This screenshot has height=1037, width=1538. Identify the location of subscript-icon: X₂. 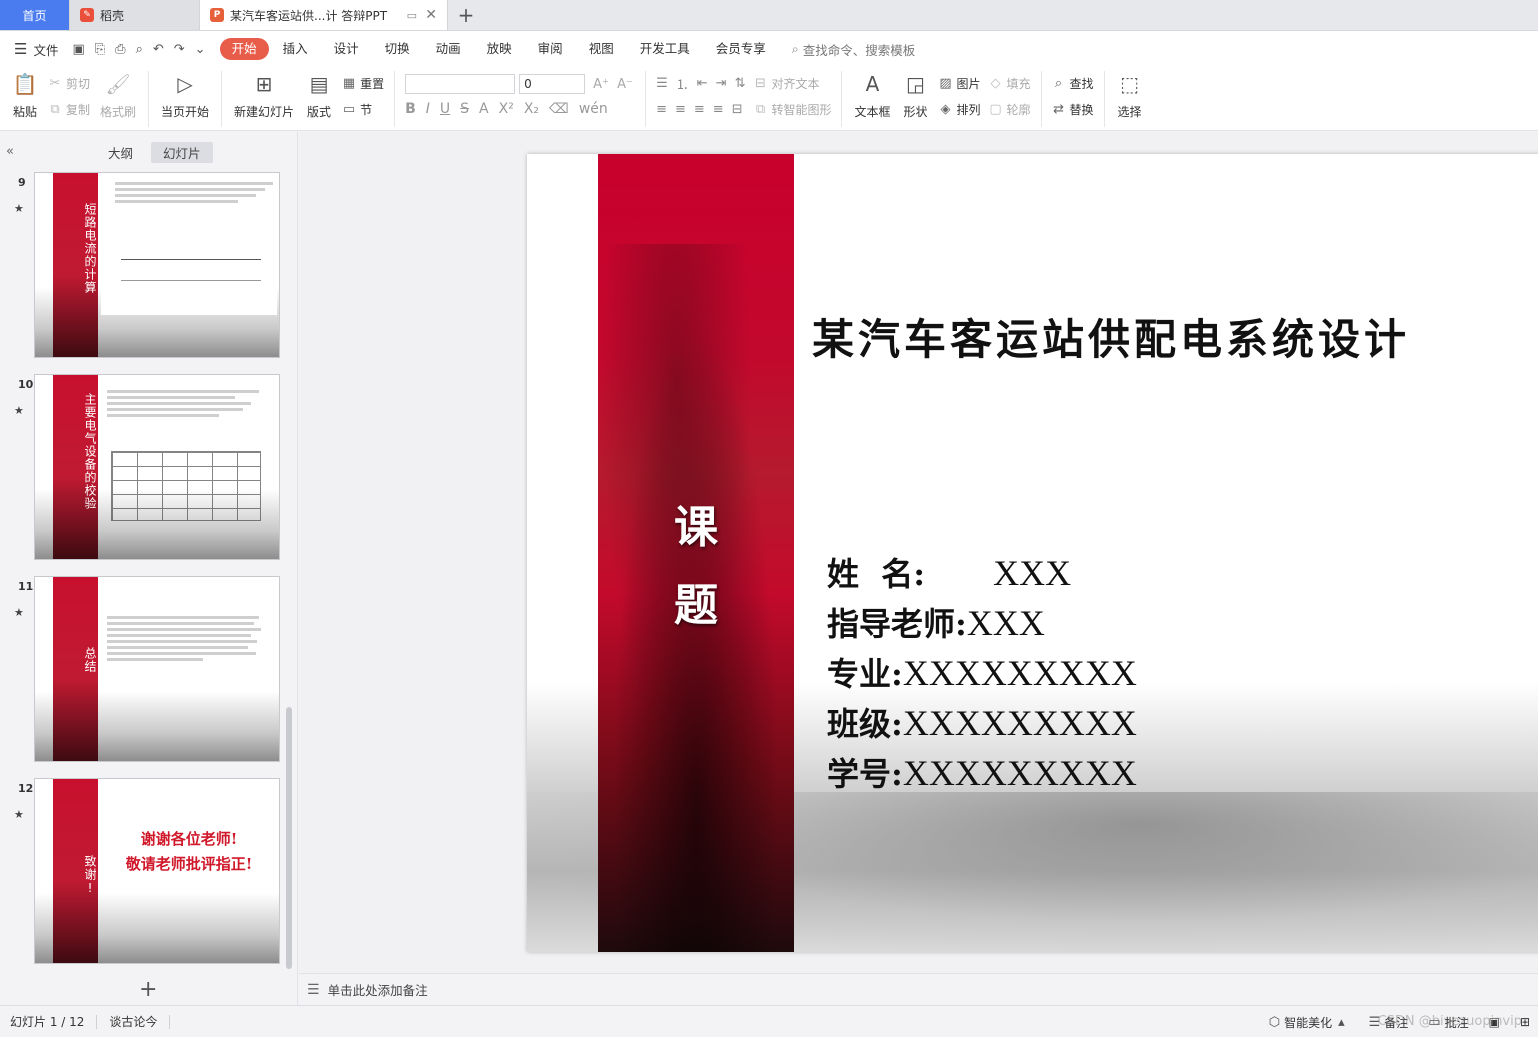
(531, 109).